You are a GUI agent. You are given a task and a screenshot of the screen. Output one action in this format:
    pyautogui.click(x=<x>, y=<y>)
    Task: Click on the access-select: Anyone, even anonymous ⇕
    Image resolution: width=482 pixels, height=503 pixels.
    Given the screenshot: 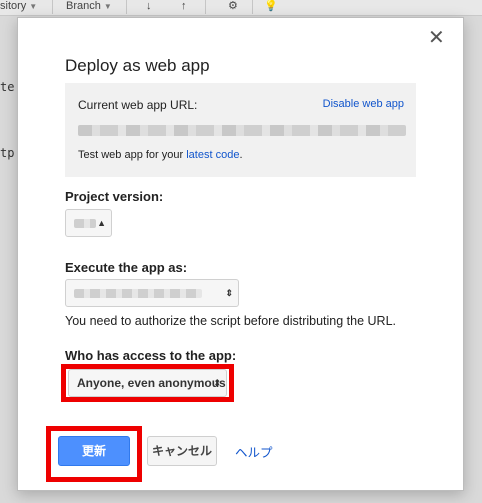 What is the action you would take?
    pyautogui.click(x=147, y=383)
    